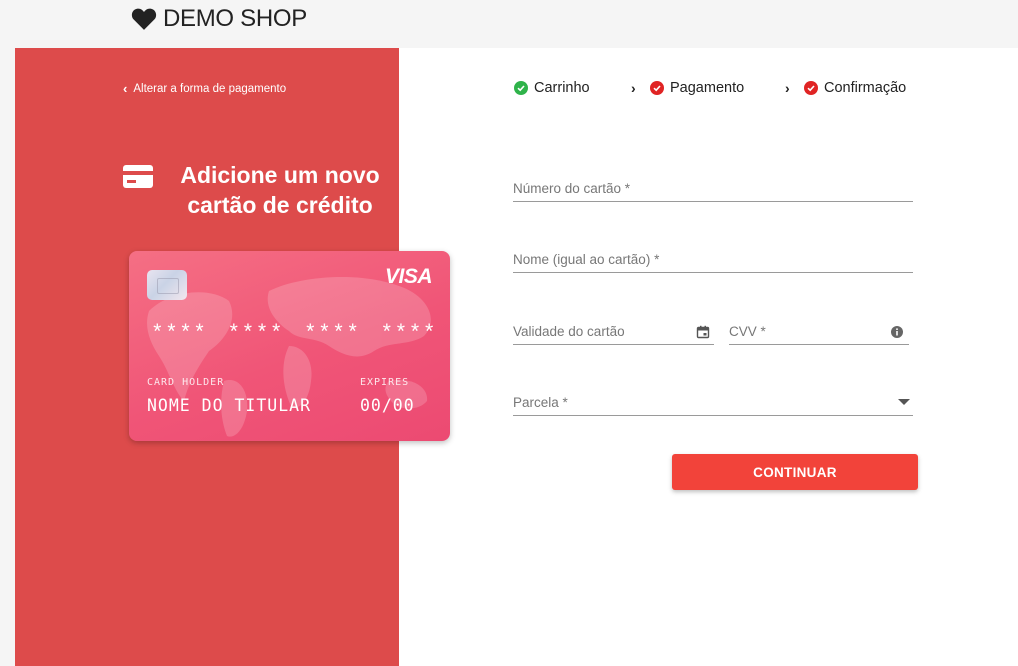  Describe the element at coordinates (167, 285) in the screenshot. I see `card-chip` at that location.